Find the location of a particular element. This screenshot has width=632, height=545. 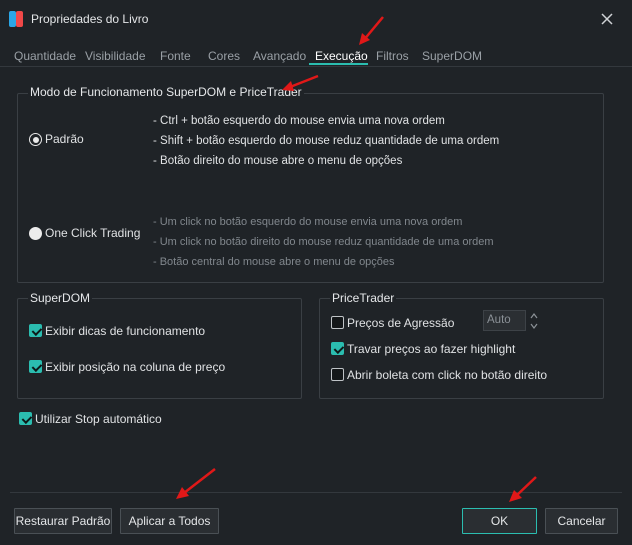

app-logo-icon is located at coordinates (16, 19).